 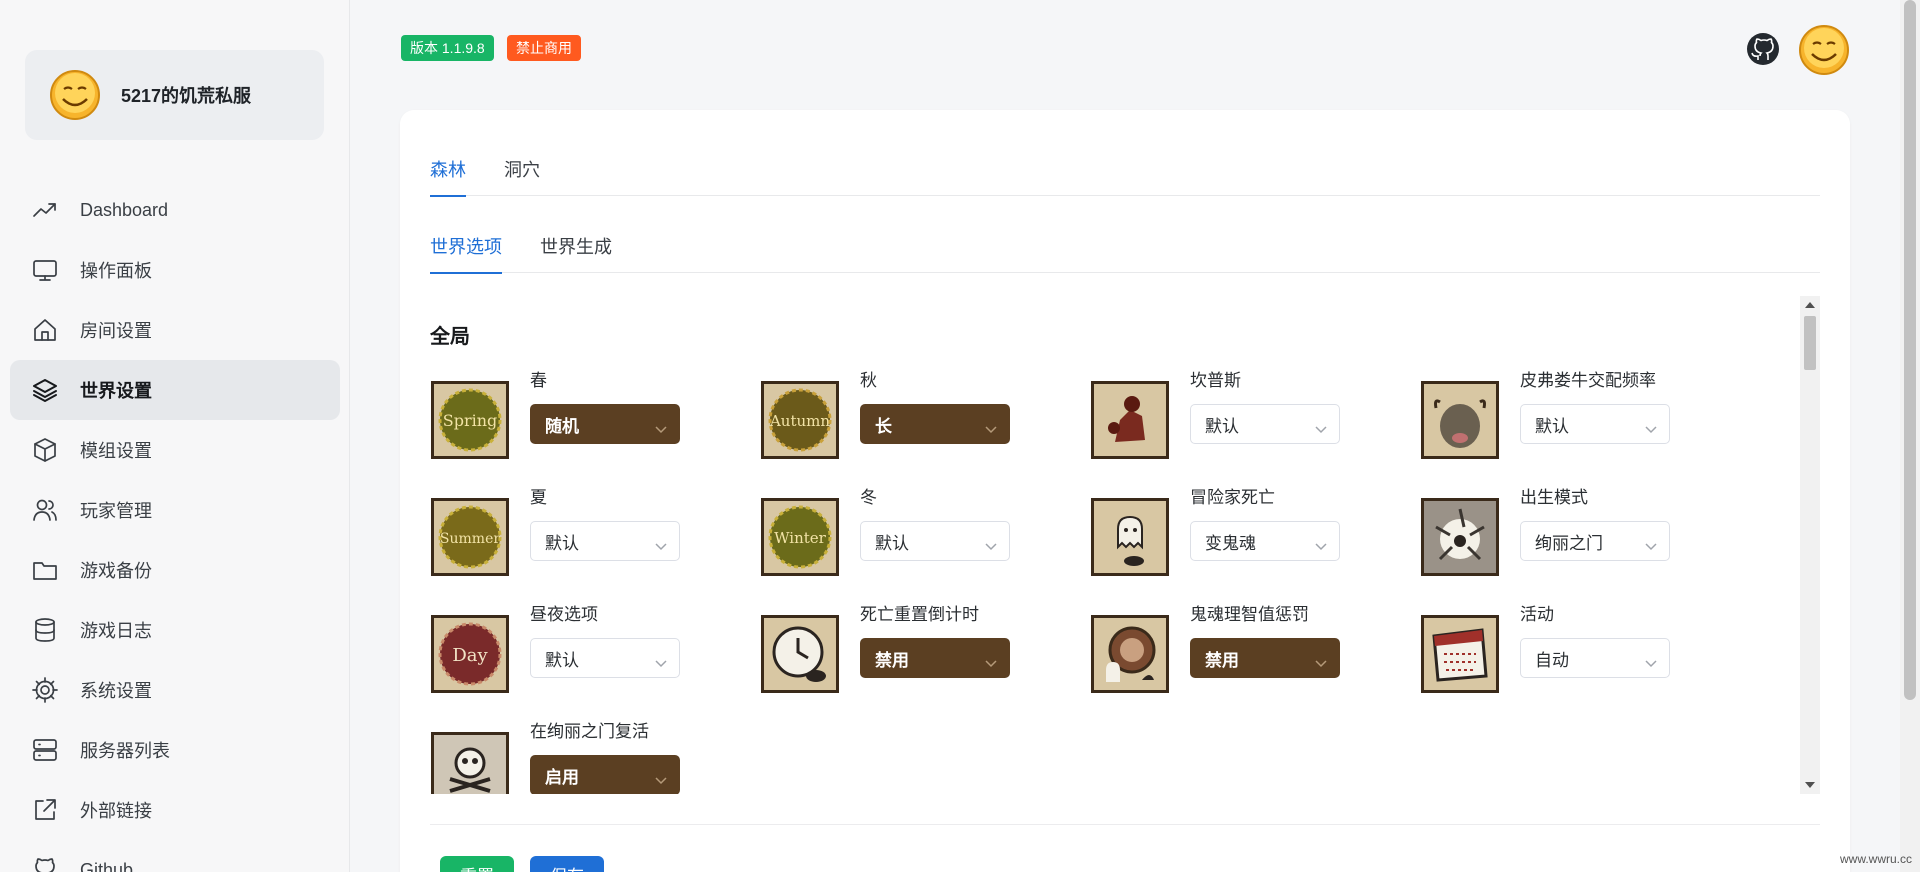 I want to click on setting-label: 春, so click(x=538, y=380).